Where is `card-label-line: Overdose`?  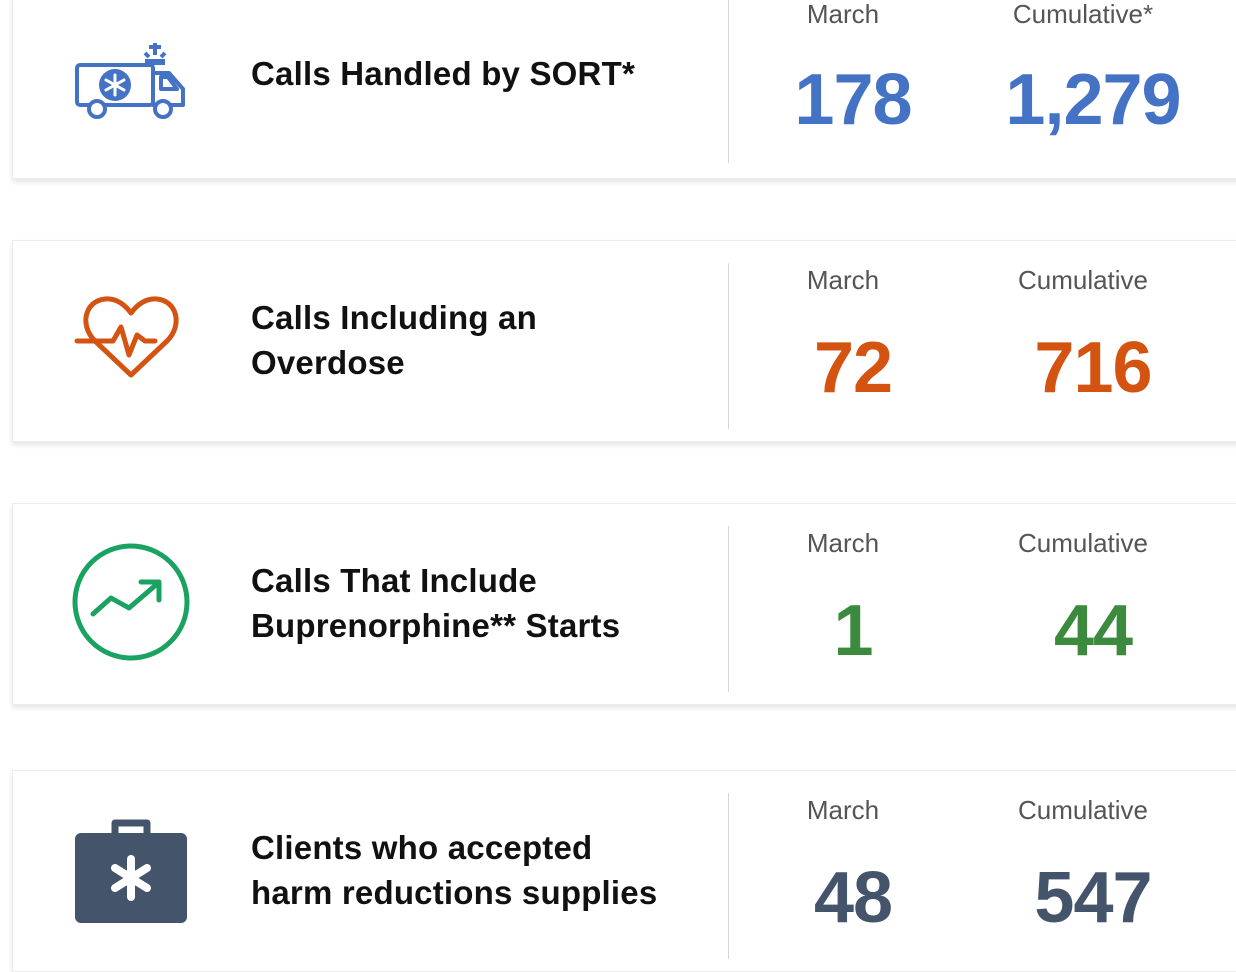
card-label-line: Overdose is located at coordinates (328, 362).